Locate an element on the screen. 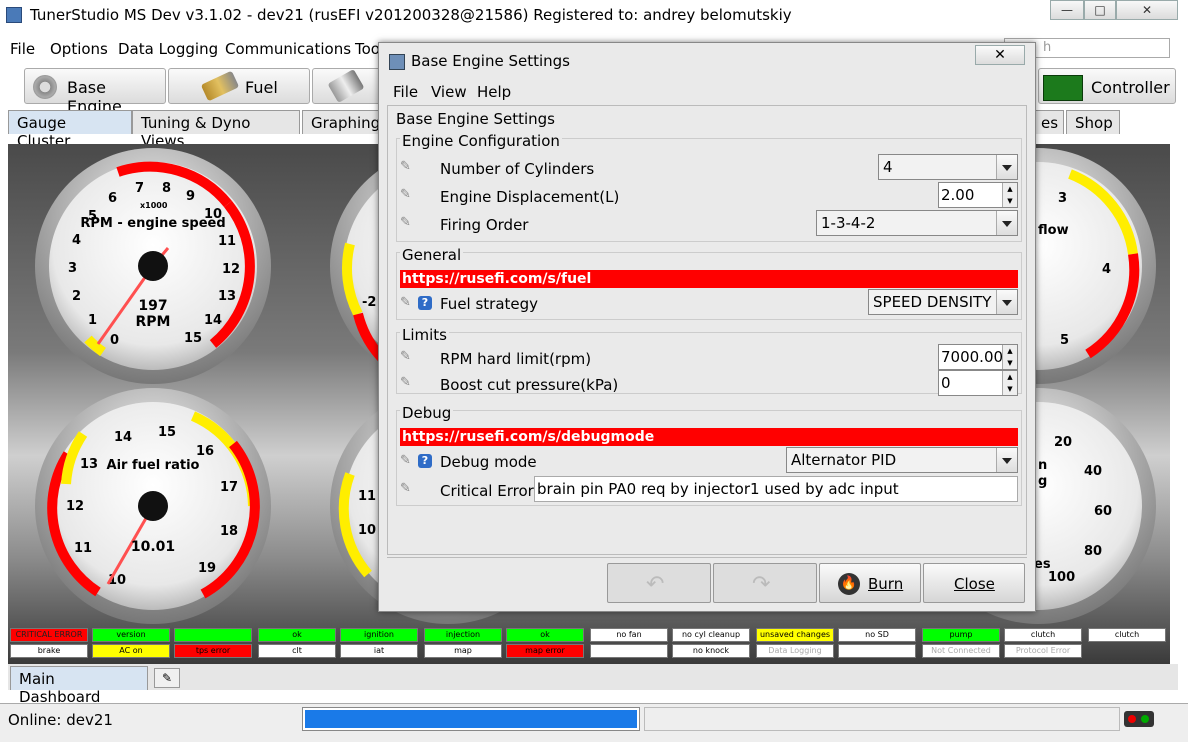 This screenshot has width=1188, height=743. debug-doc-link: https://rusefi.com/s/debugmode is located at coordinates (709, 437).